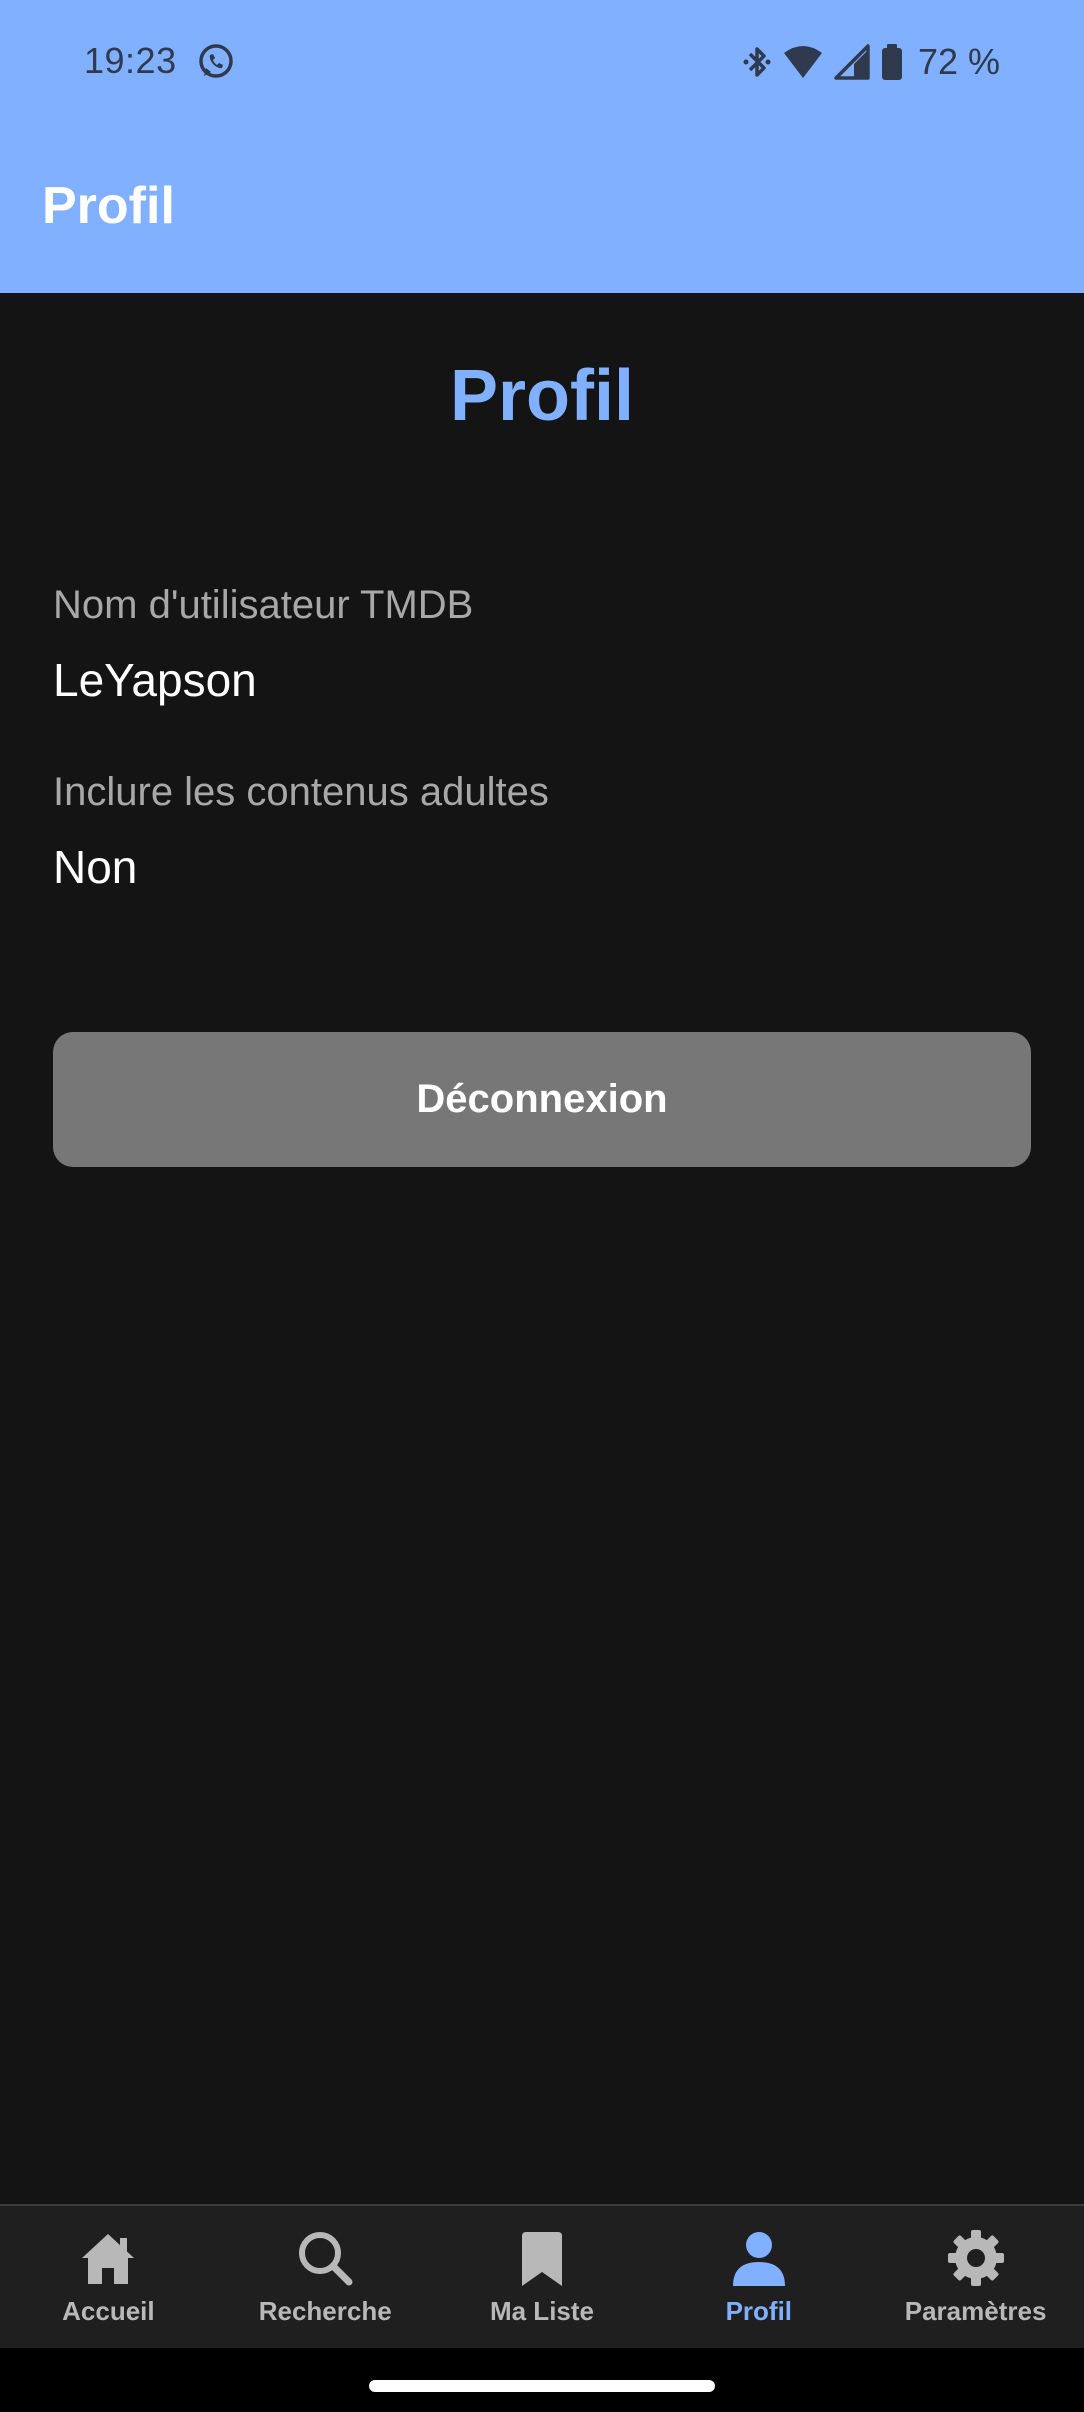 The height and width of the screenshot is (2412, 1084). Describe the element at coordinates (803, 62) in the screenshot. I see `wifi-icon` at that location.